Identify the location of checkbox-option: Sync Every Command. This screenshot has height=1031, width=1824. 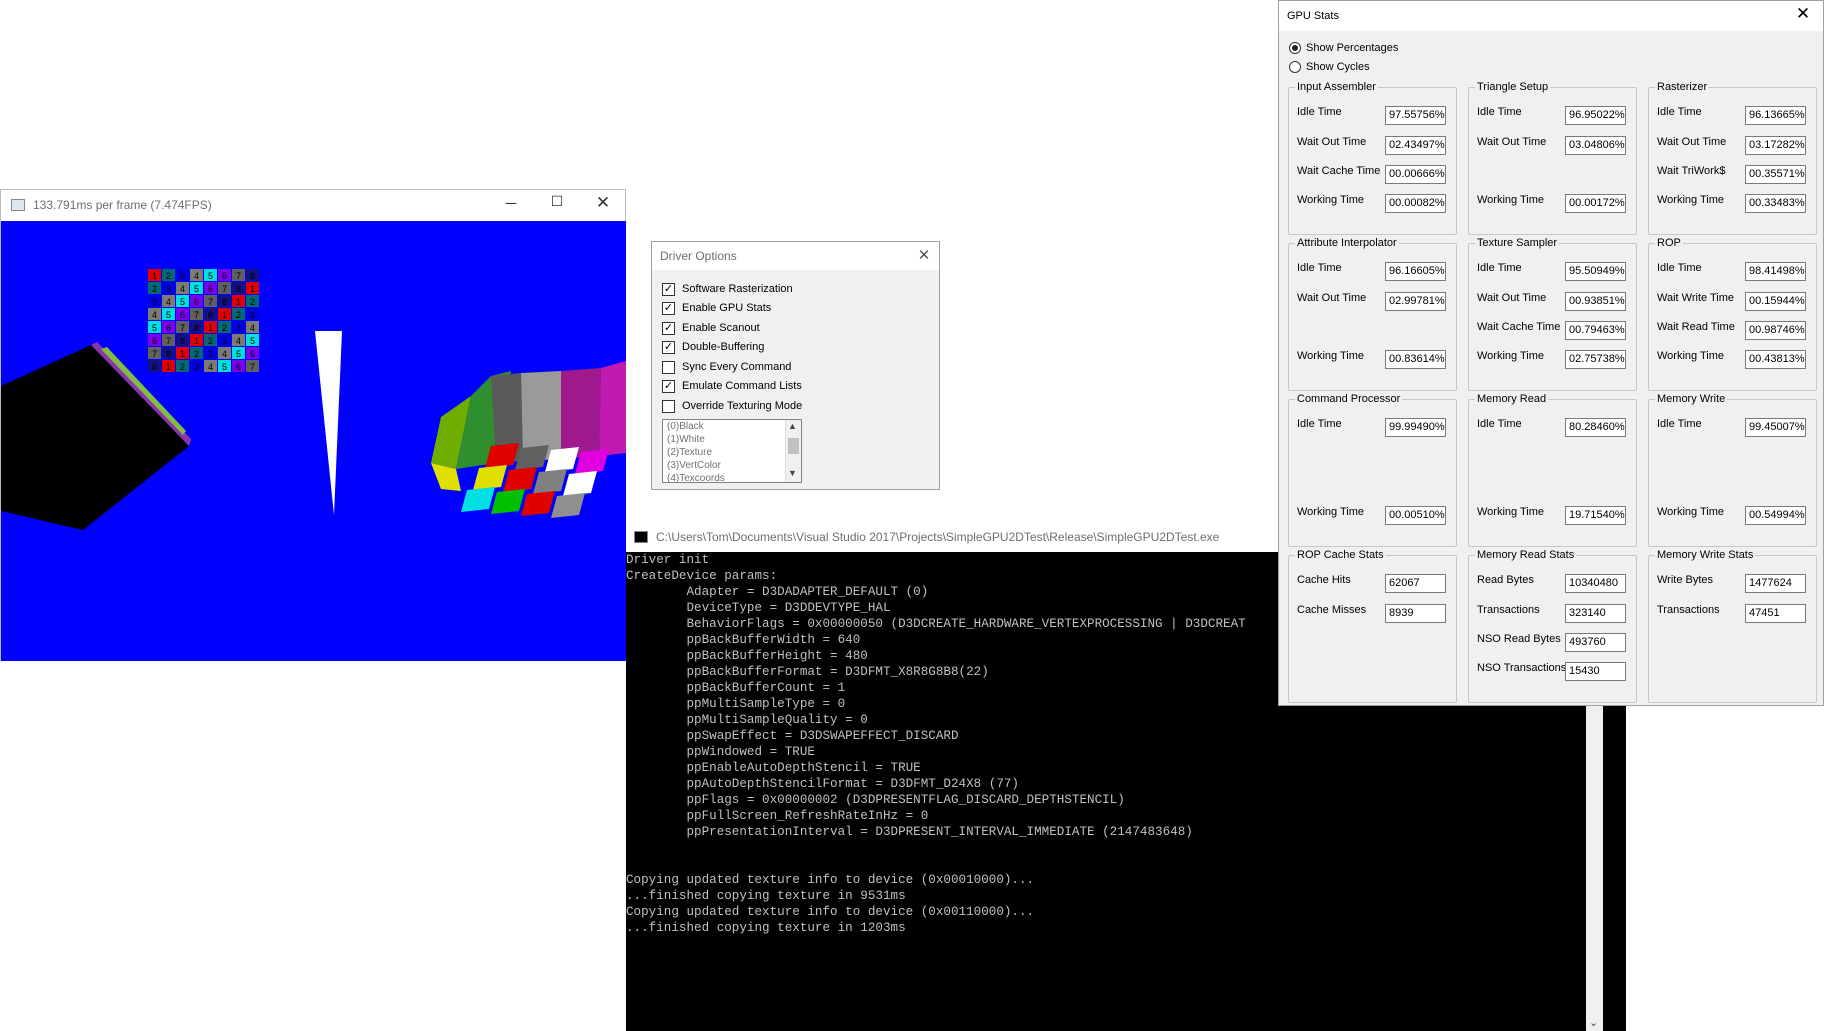
(726, 367).